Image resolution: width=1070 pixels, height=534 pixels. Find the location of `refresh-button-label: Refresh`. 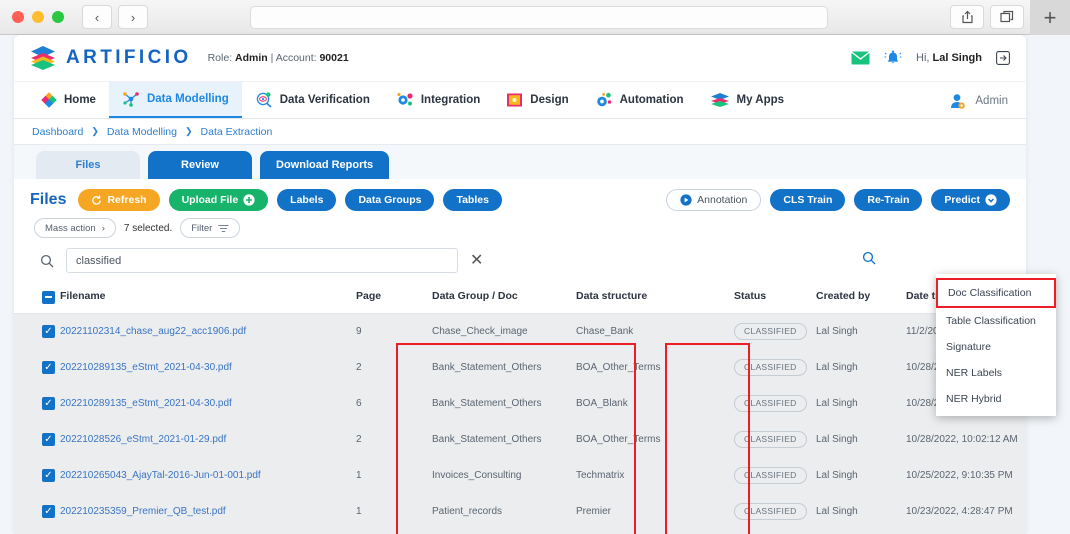

refresh-button-label: Refresh is located at coordinates (127, 200).